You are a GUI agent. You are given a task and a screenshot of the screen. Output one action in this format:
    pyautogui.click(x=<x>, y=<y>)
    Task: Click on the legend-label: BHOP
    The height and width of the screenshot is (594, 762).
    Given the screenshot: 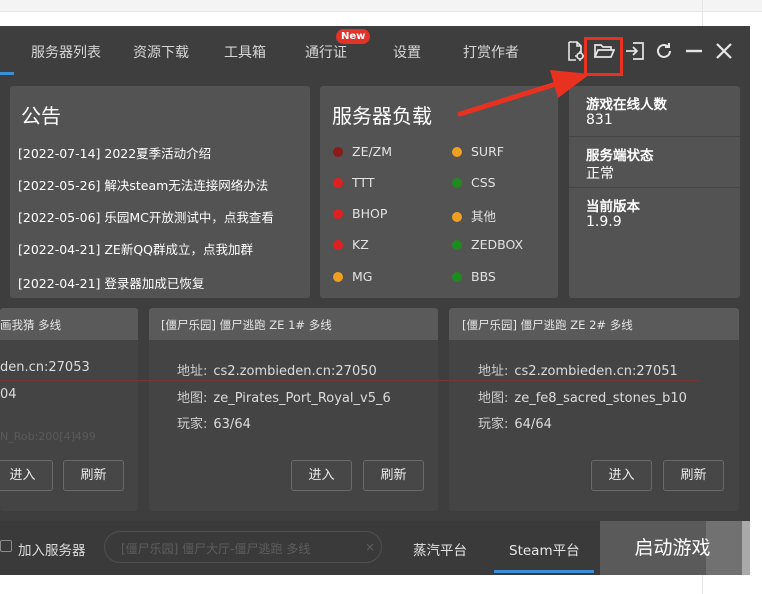 What is the action you would take?
    pyautogui.click(x=370, y=213)
    